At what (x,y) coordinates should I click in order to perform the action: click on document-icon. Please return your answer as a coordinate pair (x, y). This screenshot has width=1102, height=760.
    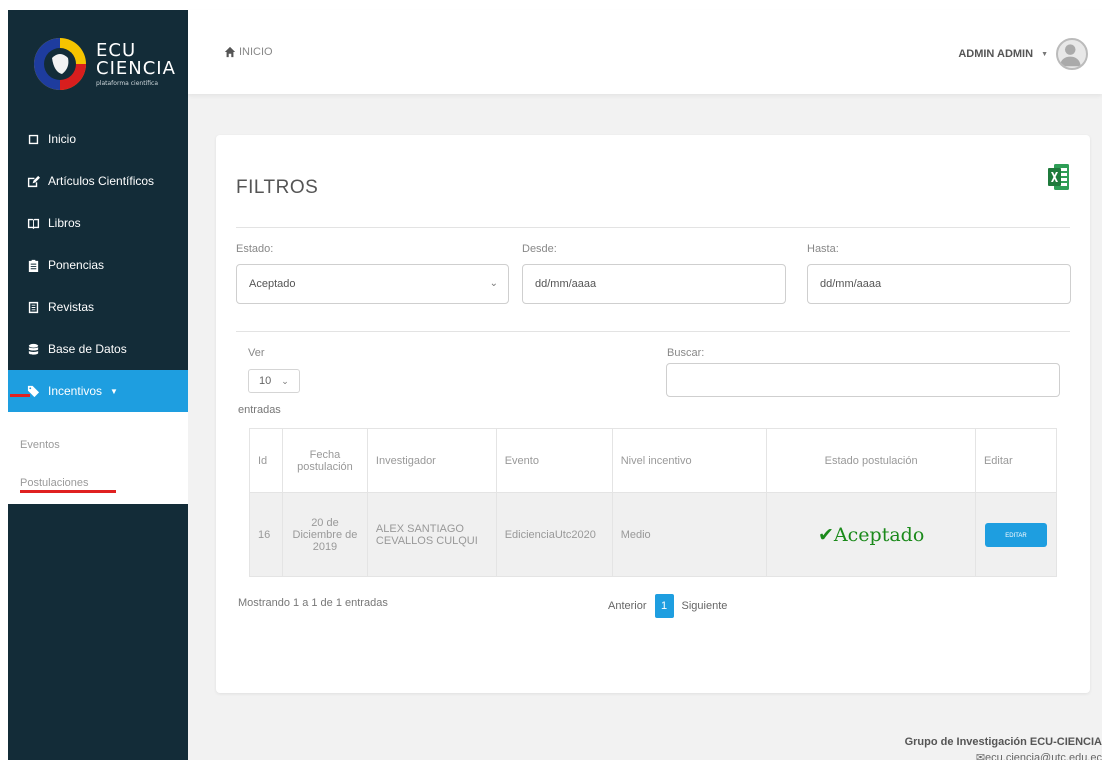
    Looking at the image, I should click on (33, 307).